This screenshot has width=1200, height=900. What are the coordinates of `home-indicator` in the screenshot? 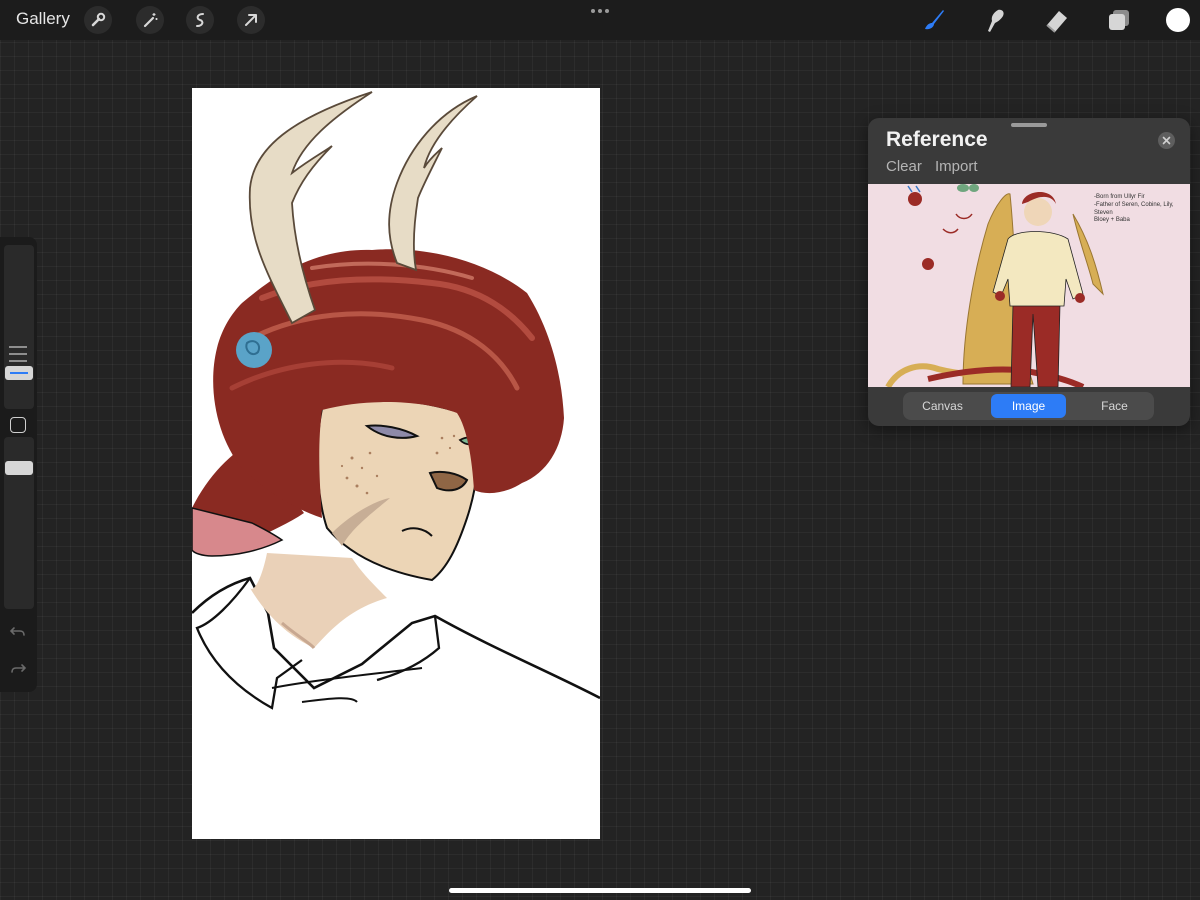 It's located at (600, 890).